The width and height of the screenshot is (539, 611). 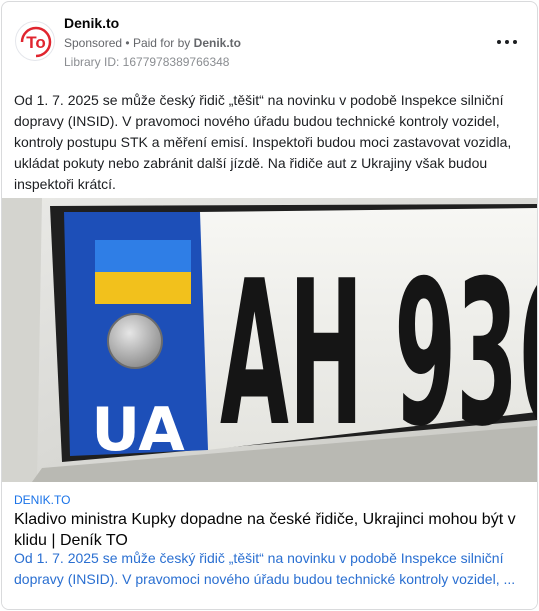 I want to click on sponsored-line: Sponsored • Paid for by Denik.to, so click(x=152, y=43).